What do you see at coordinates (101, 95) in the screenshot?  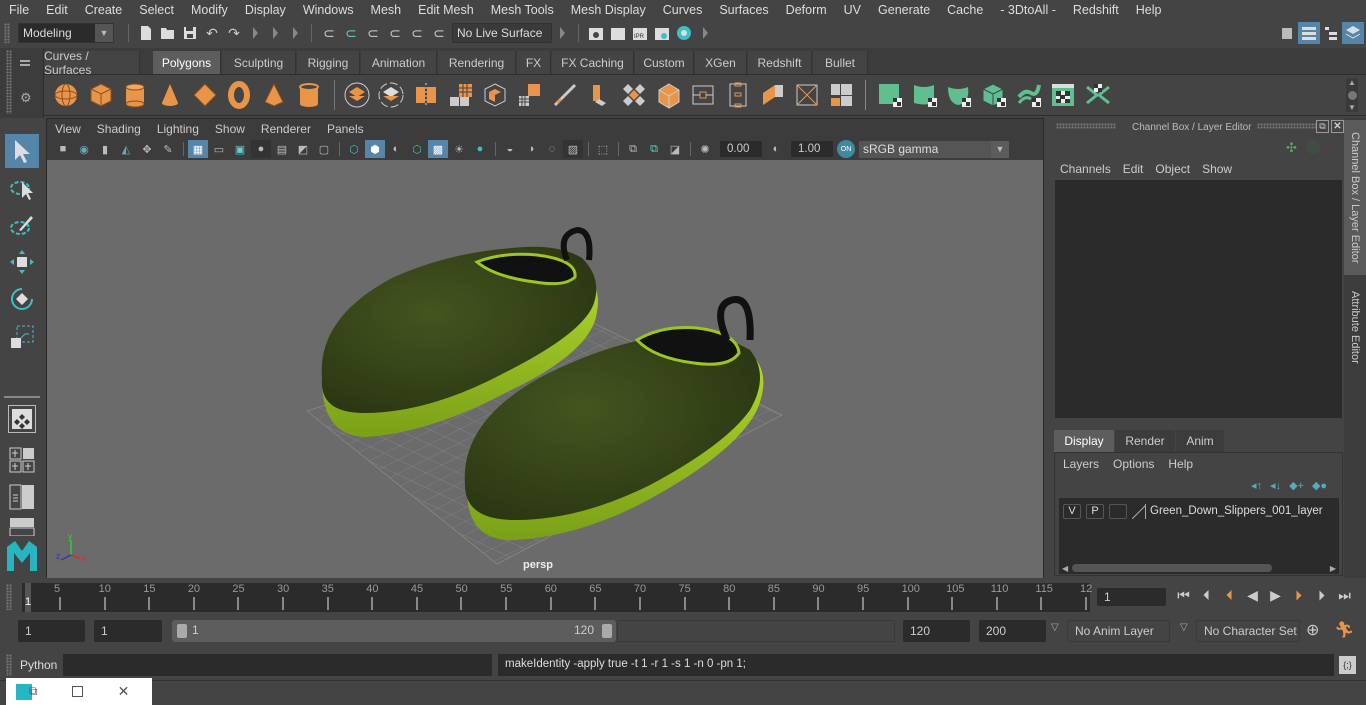 I see `poly-cube-icon` at bounding box center [101, 95].